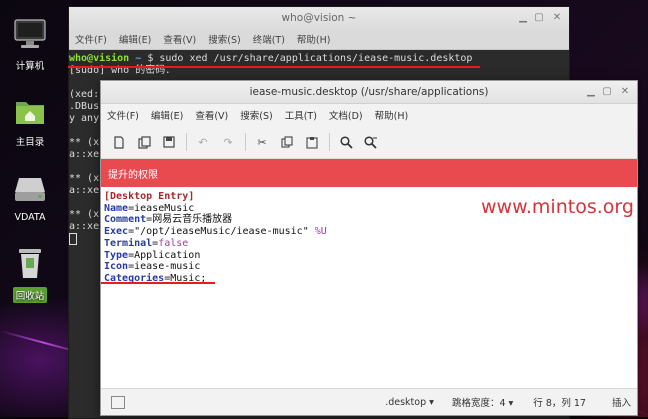 Image resolution: width=648 pixels, height=419 pixels. I want to click on new-document-icon, so click(119, 142).